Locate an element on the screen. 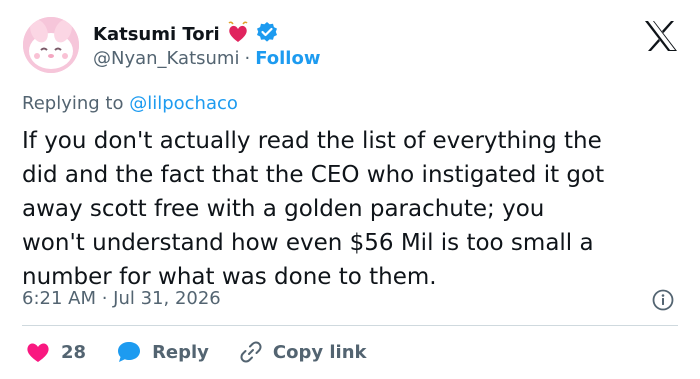 Image resolution: width=700 pixels, height=379 pixels. replying-to-prefix: Replying to is located at coordinates (73, 103).